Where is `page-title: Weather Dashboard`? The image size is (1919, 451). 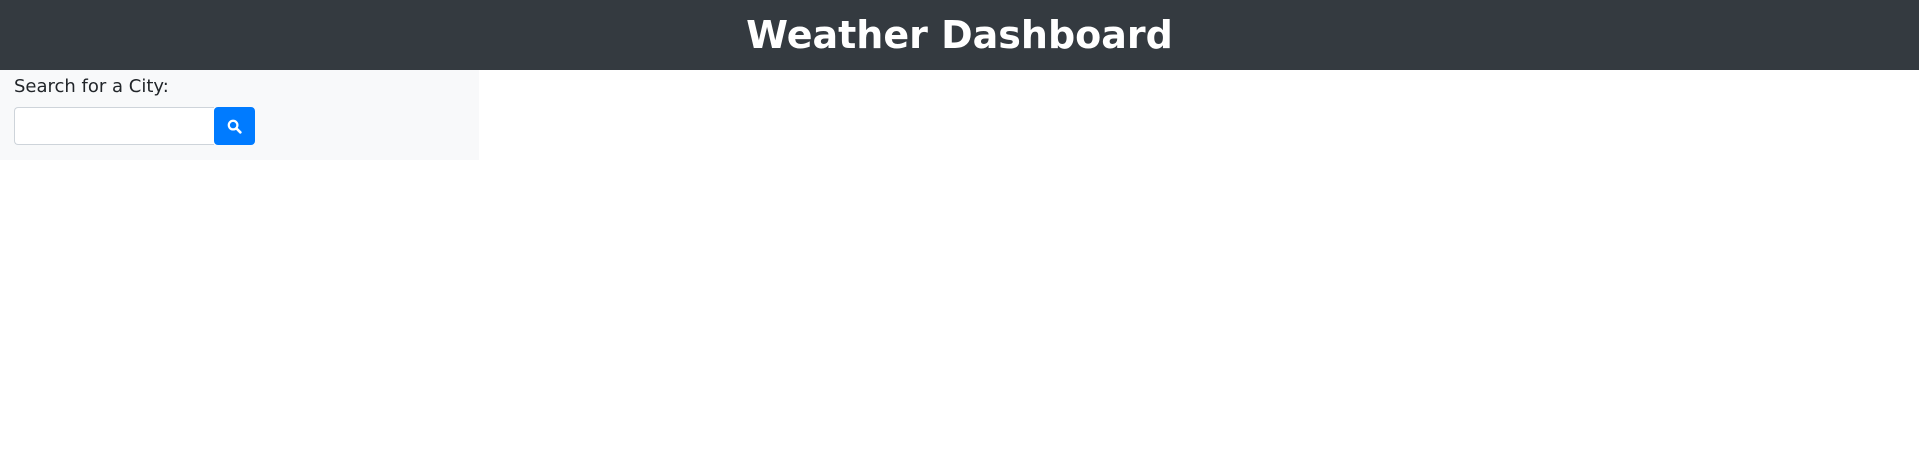 page-title: Weather Dashboard is located at coordinates (959, 35).